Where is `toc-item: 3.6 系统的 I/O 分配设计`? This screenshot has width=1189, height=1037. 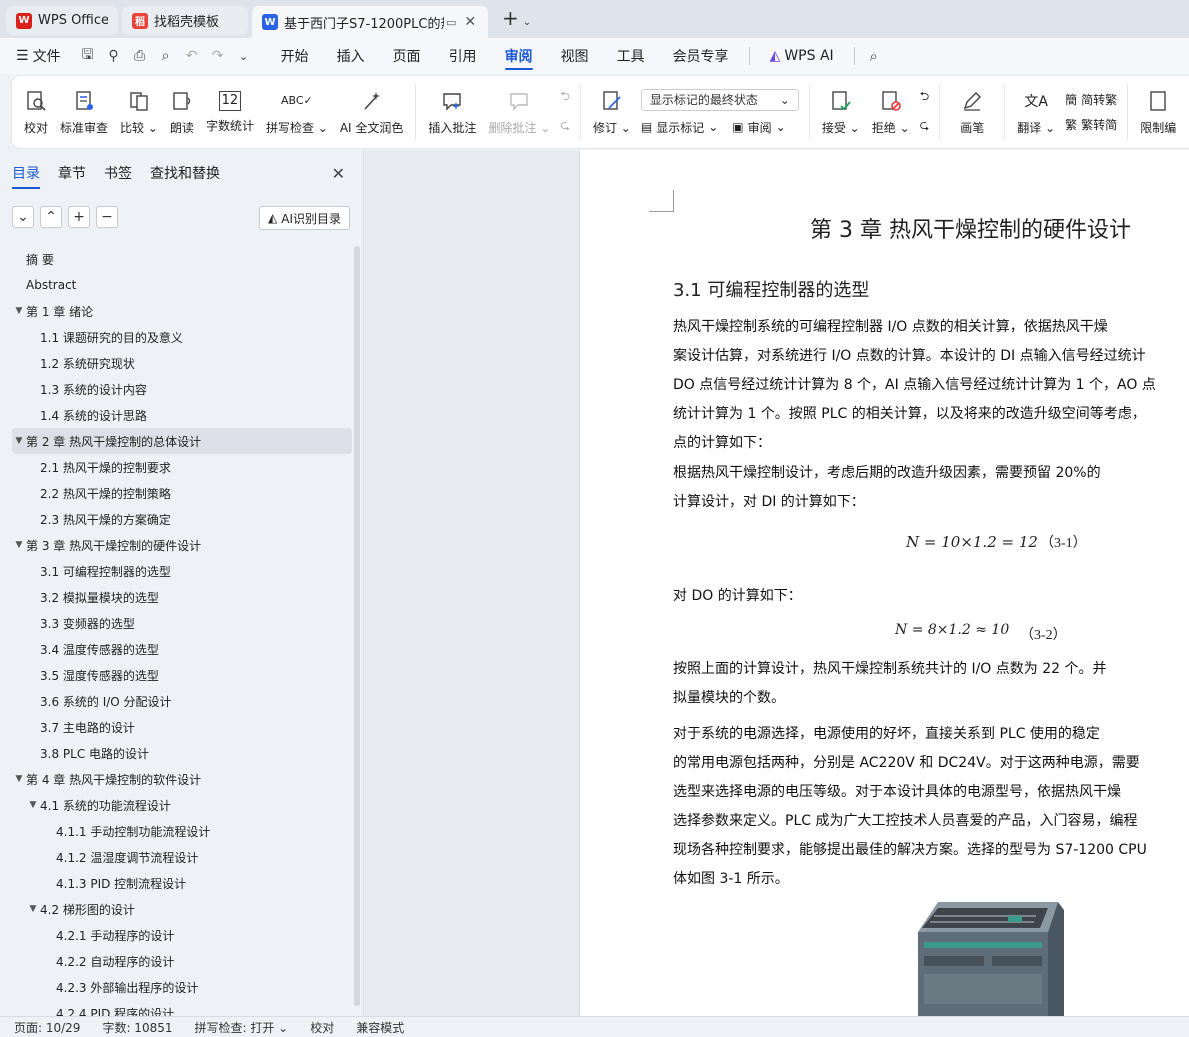
toc-item: 3.6 系统的 I/O 分配设计 is located at coordinates (182, 701).